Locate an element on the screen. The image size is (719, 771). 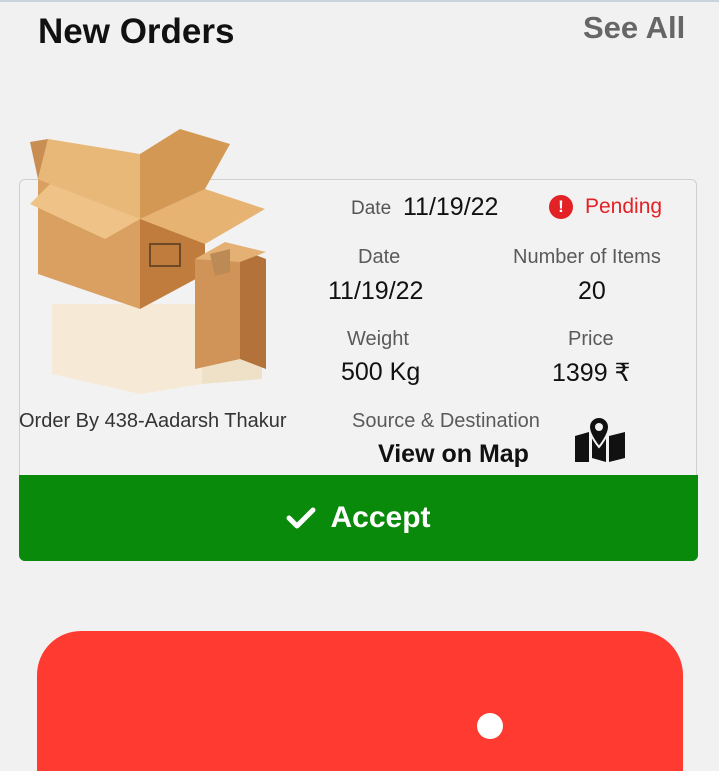
date-label: Date is located at coordinates (379, 257).